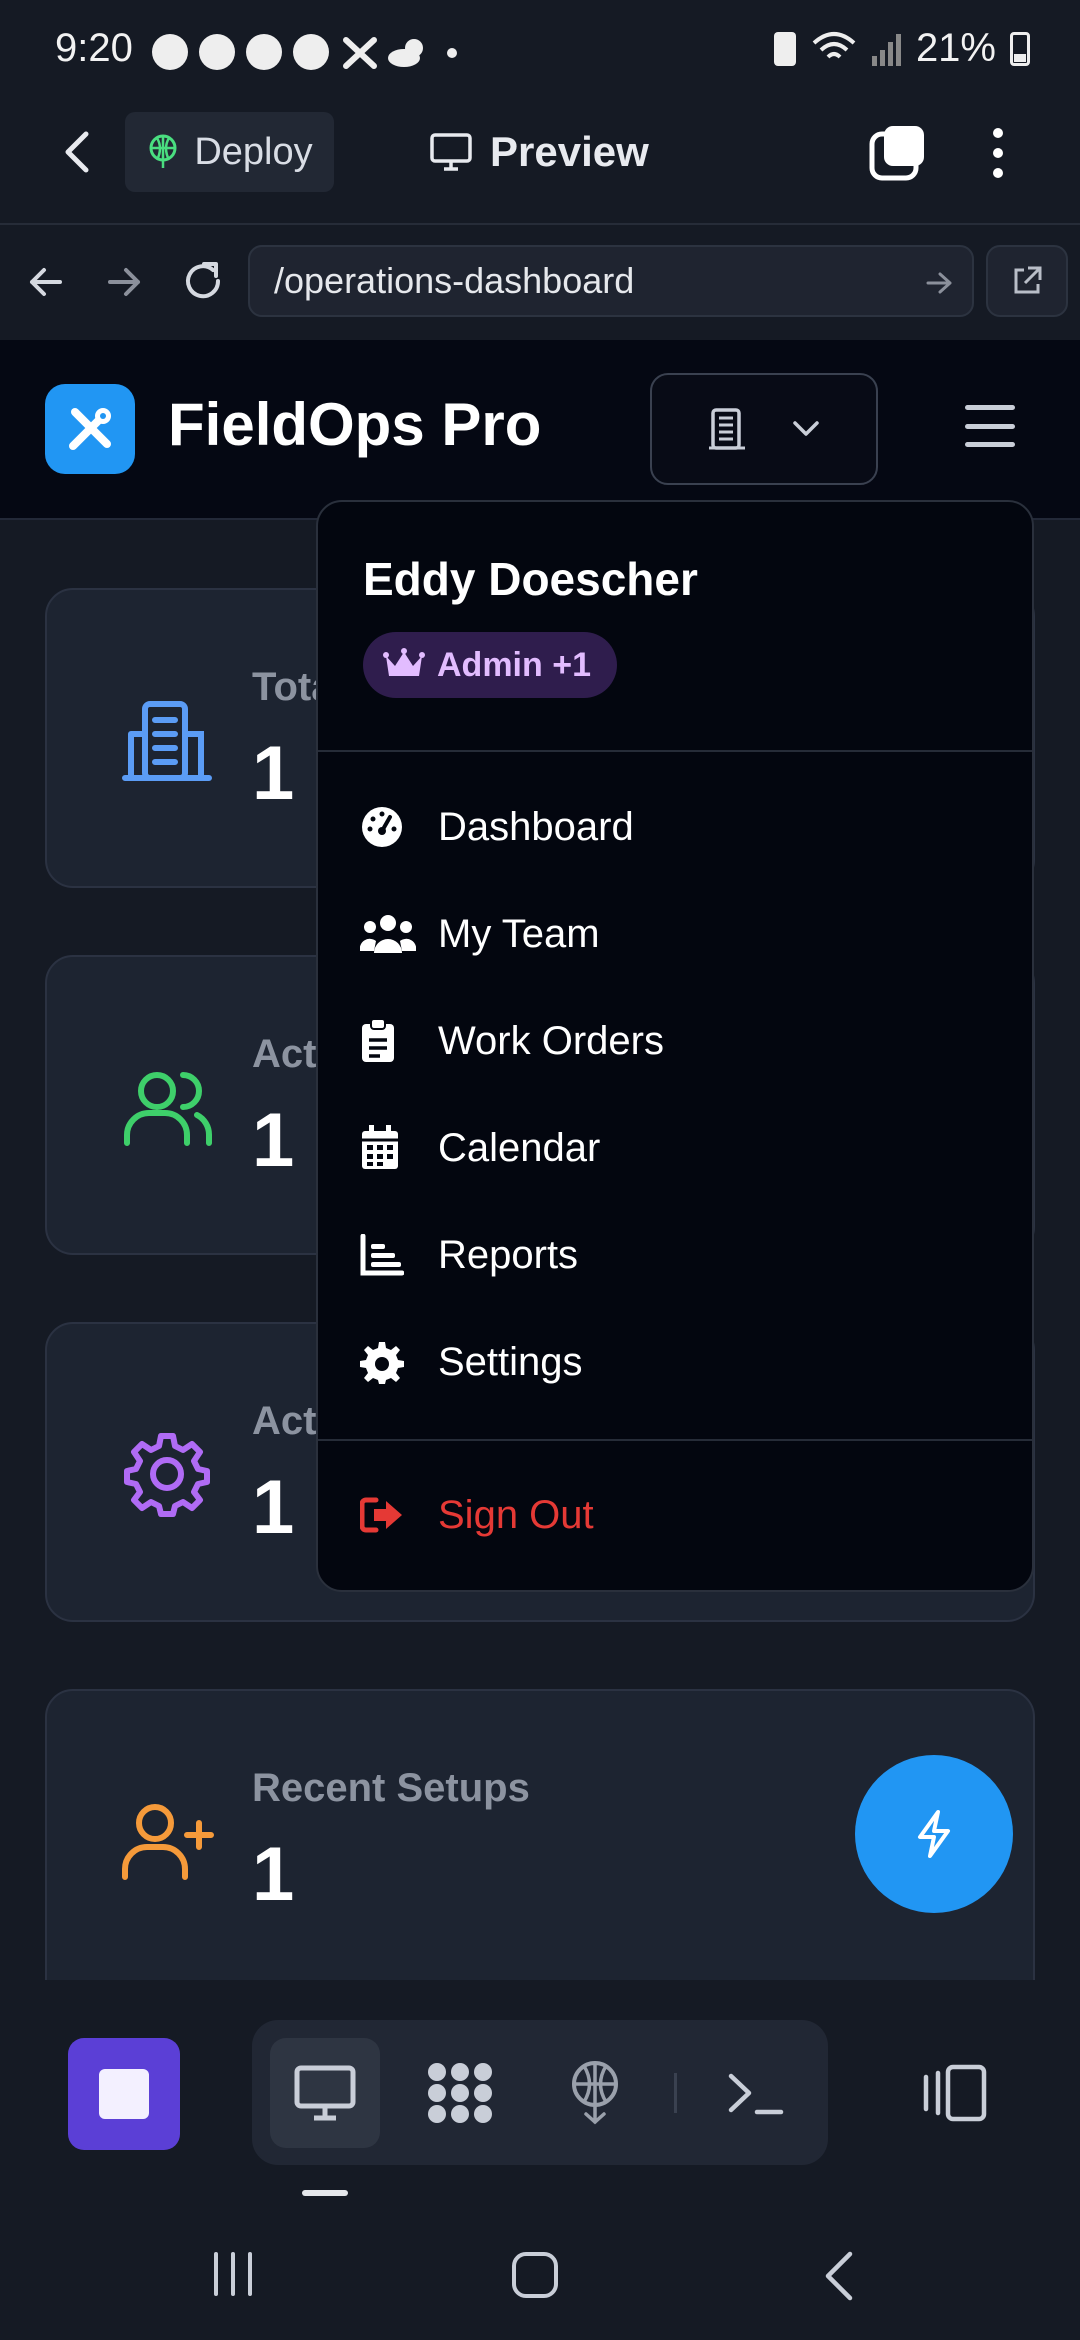  I want to click on layout-toggle-icon, so click(953, 2093).